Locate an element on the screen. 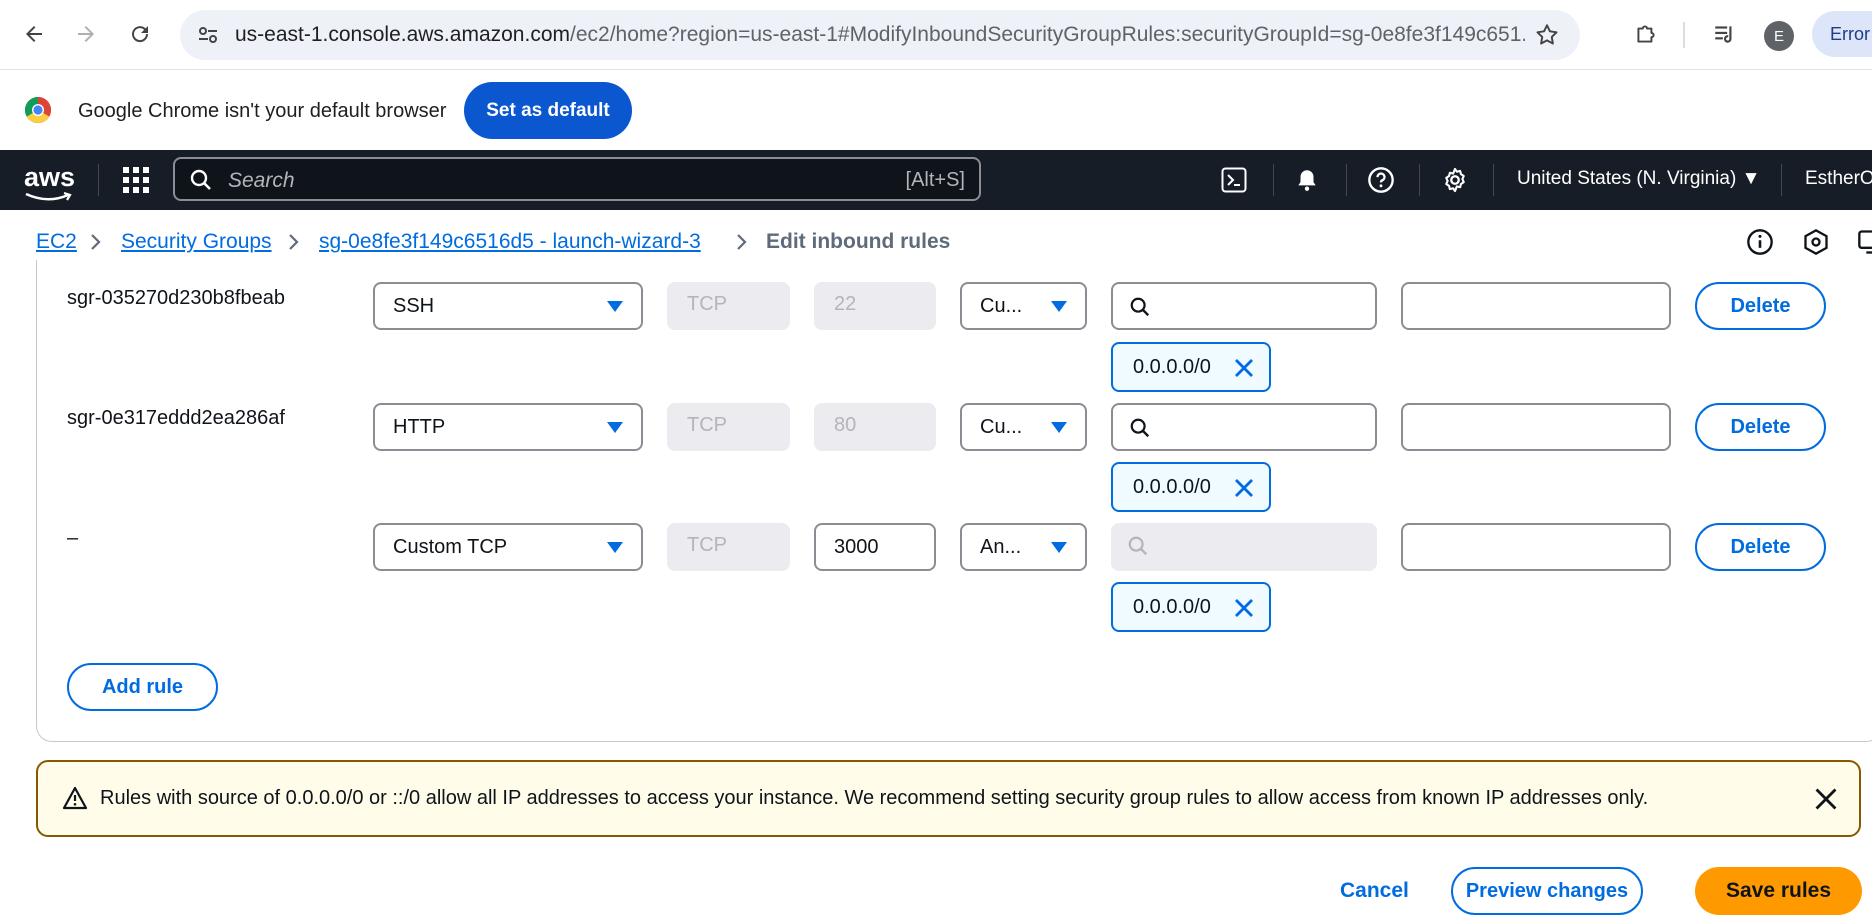 Image resolution: width=1872 pixels, height=915 pixels. arrow-left-icon is located at coordinates (34, 34).